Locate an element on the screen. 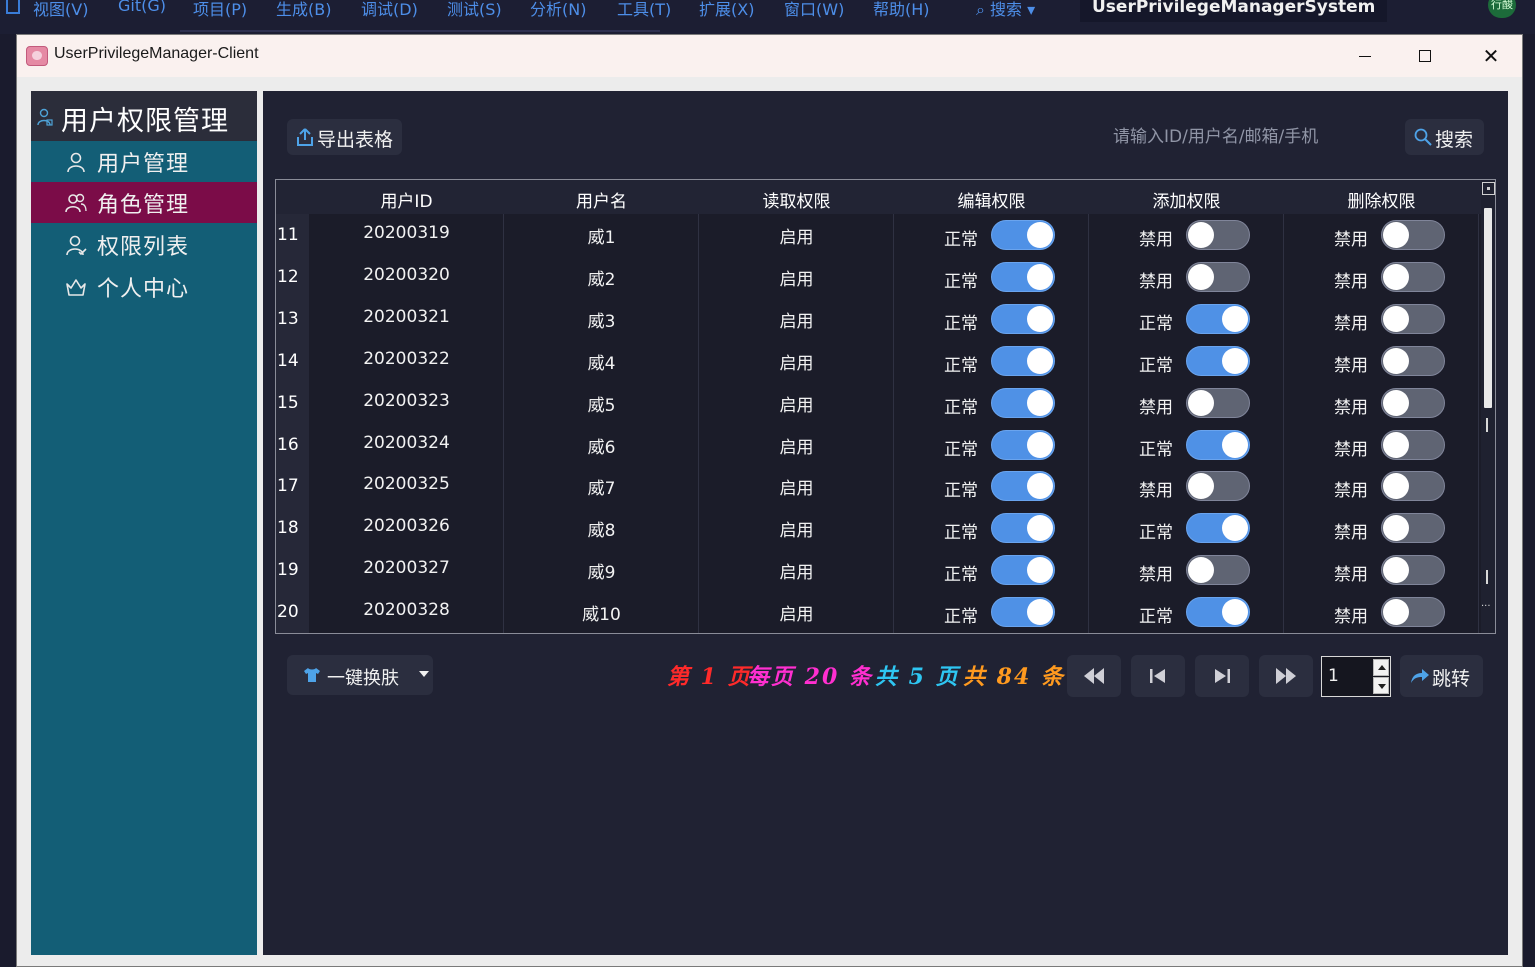 This screenshot has height=967, width=1535. sidebar-item-2: 权限列表 is located at coordinates (144, 244).